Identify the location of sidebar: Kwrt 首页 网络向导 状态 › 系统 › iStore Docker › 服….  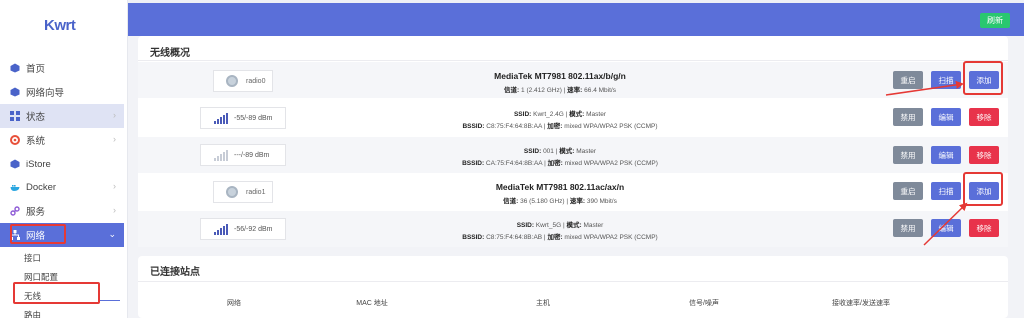
(64, 159).